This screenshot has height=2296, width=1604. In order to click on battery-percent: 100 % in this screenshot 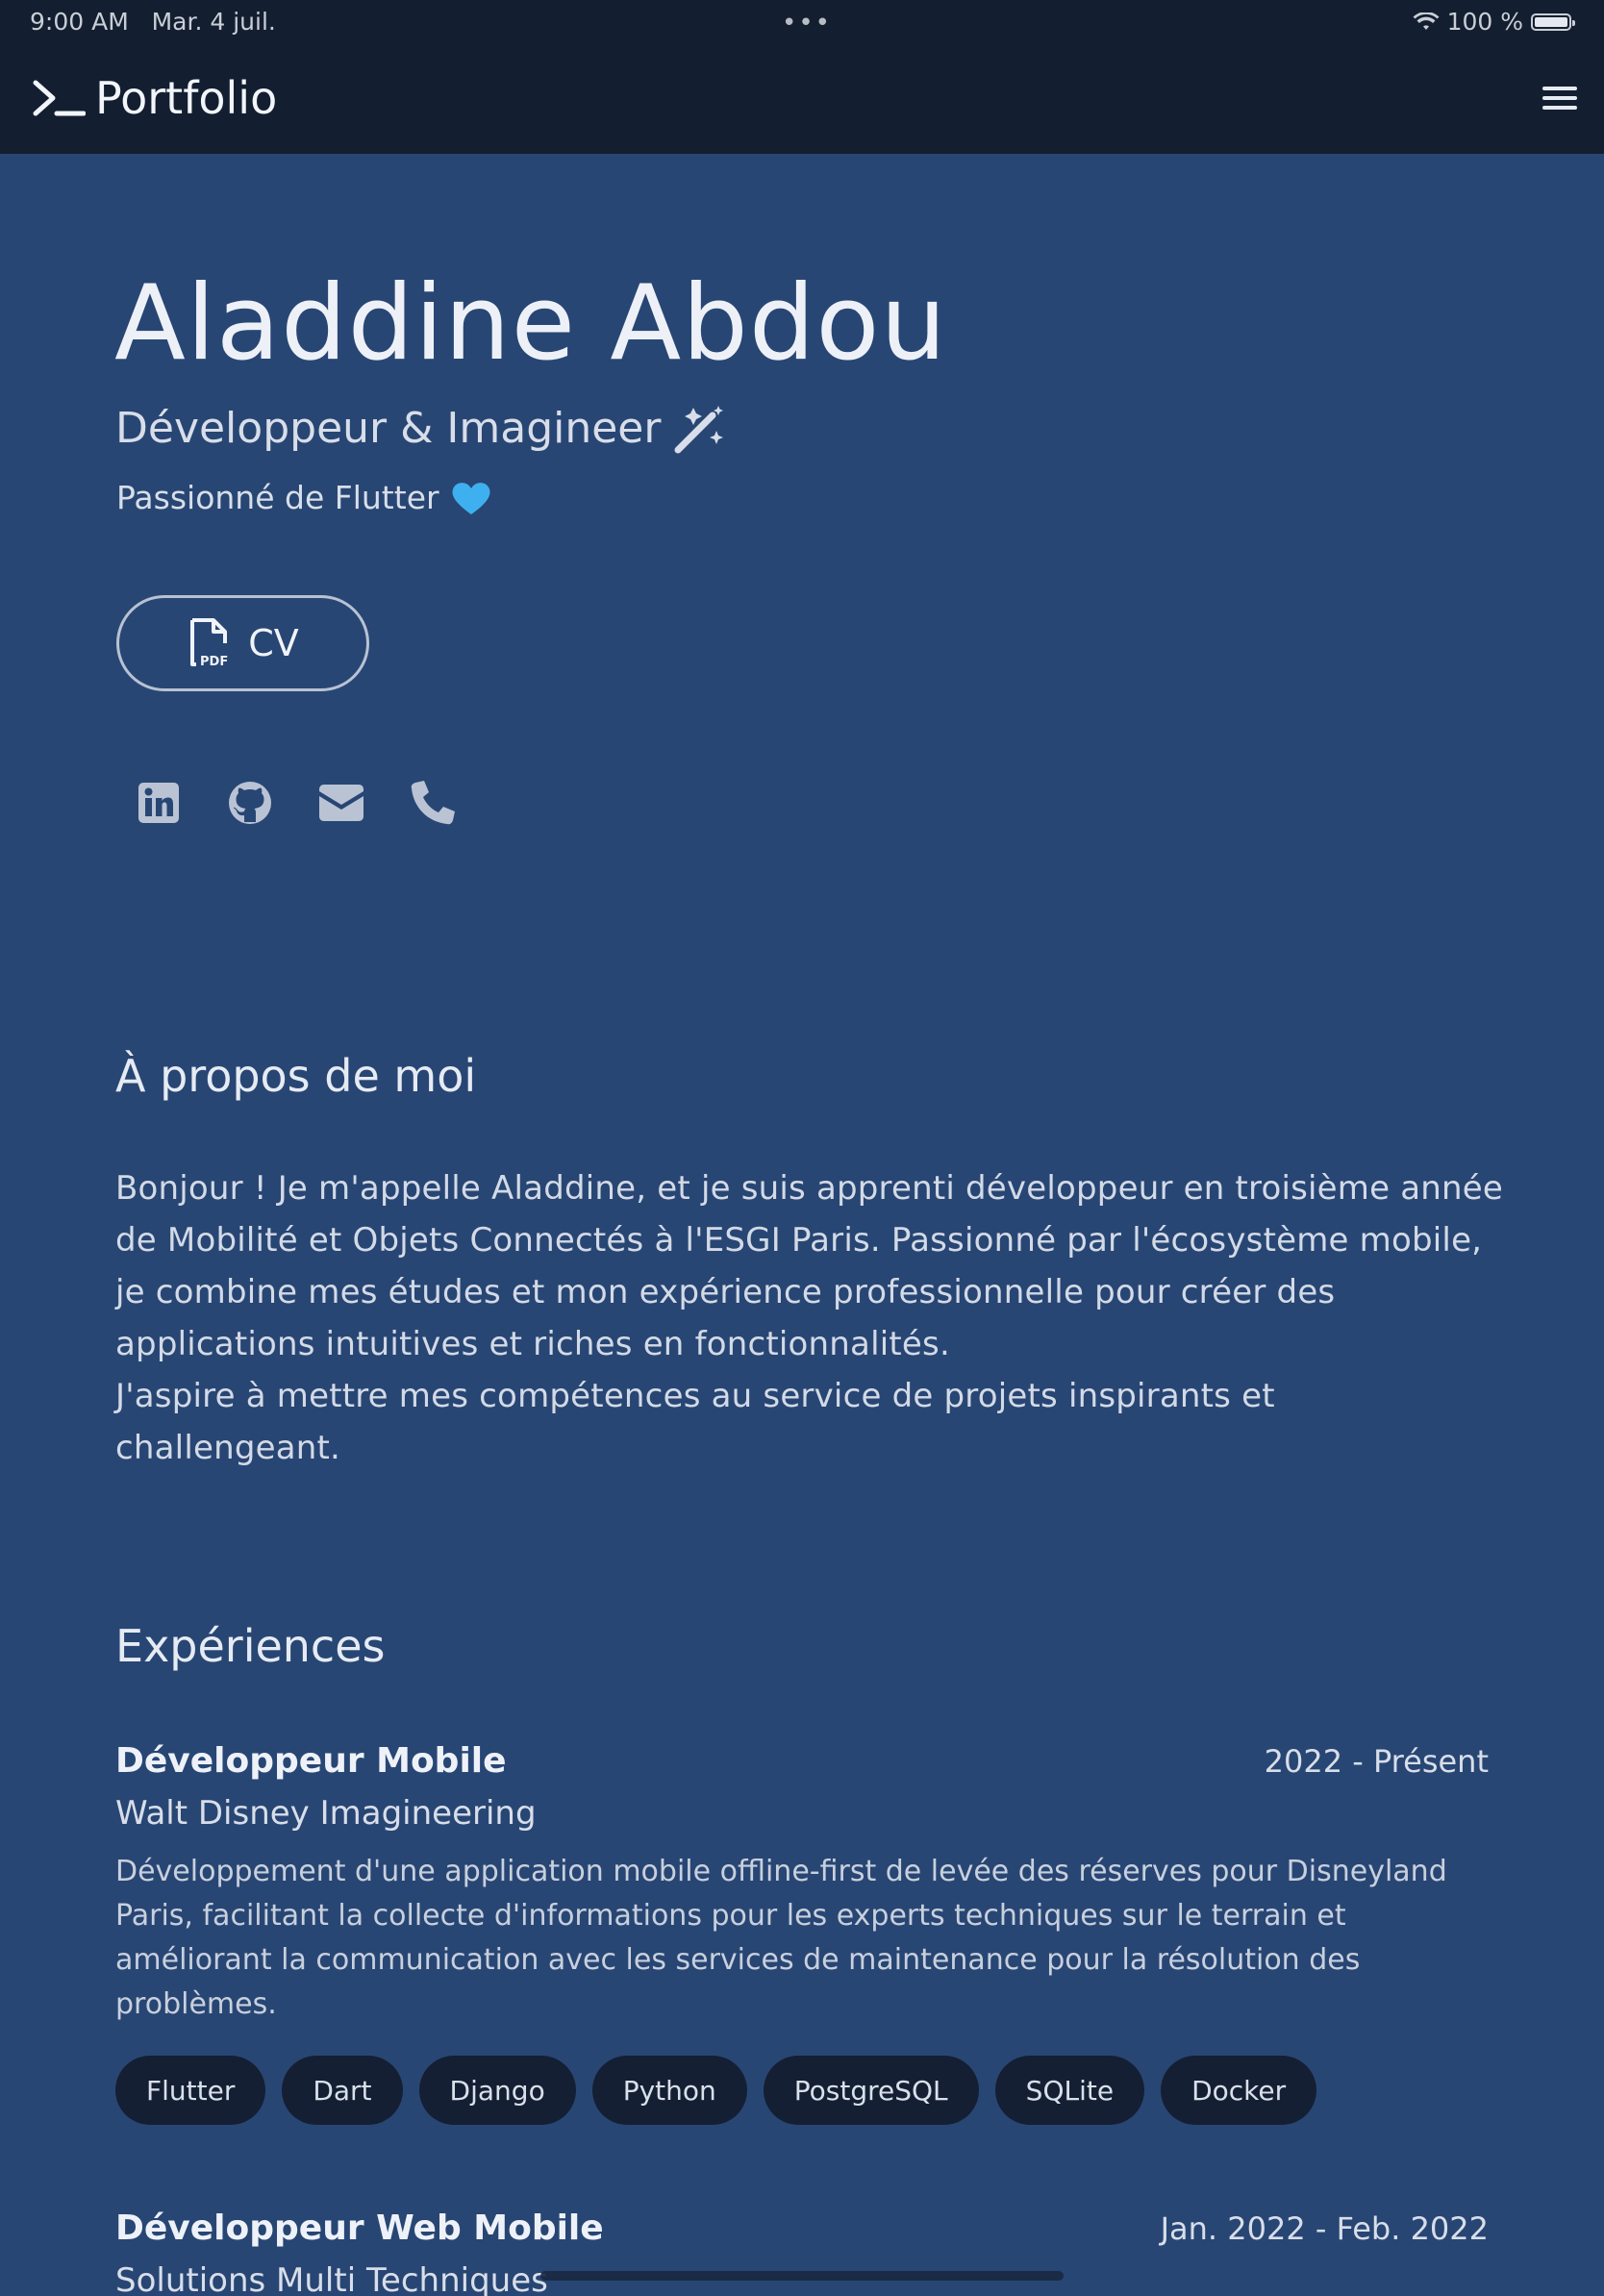, I will do `click(1484, 22)`.